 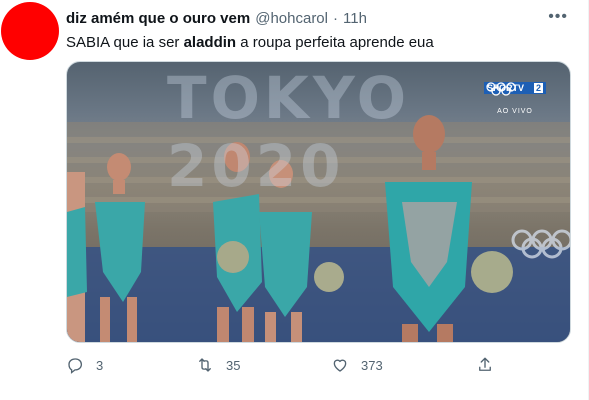 I want to click on olympic-rings-icon, so click(x=515, y=95).